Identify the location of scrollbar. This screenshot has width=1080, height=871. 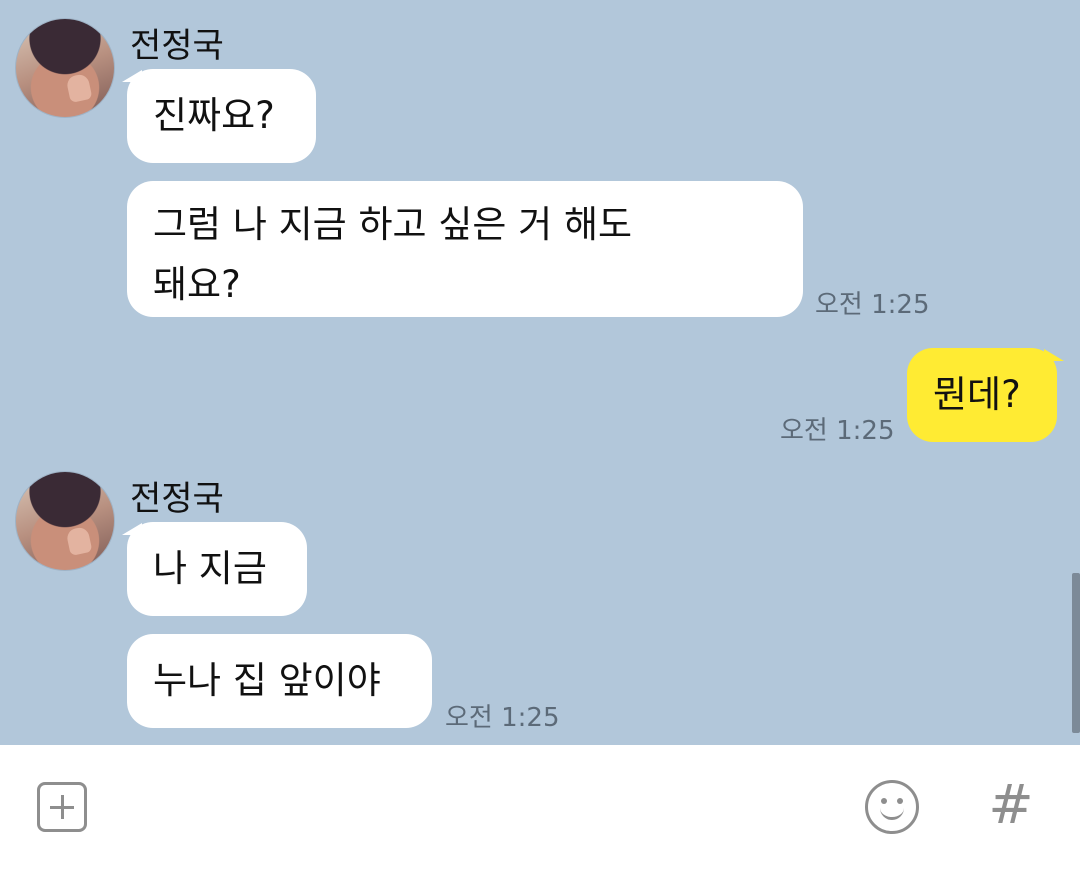
(1076, 653).